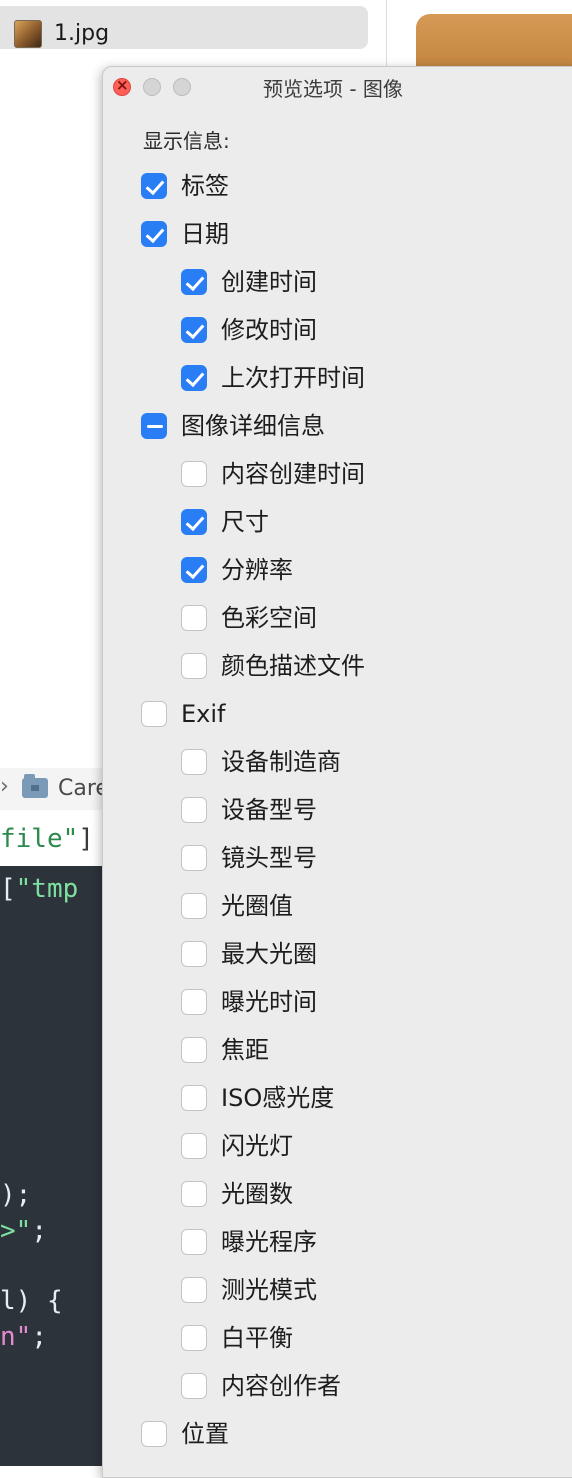 The image size is (572, 1478). I want to click on option-label: 创建时间, so click(269, 282).